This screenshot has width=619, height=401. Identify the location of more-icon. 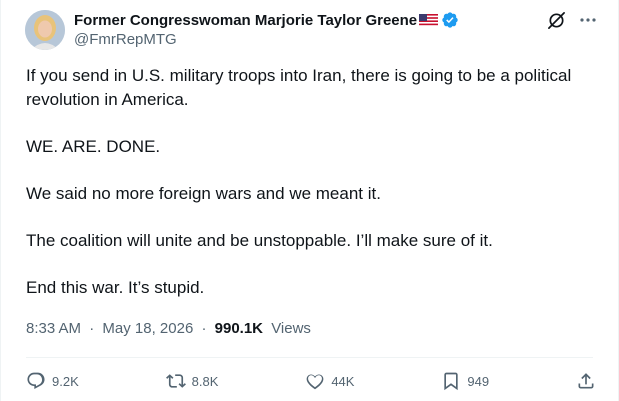
(588, 20).